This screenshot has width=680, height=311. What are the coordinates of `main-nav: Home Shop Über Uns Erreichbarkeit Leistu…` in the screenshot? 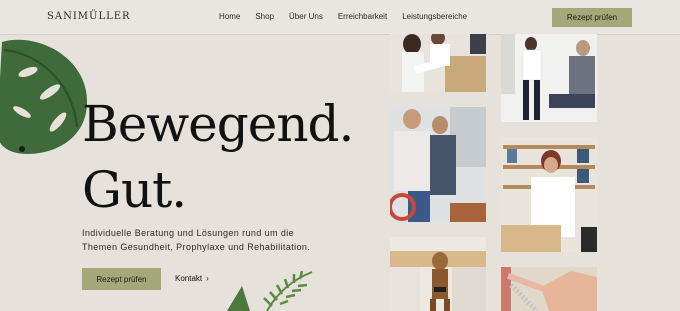 It's located at (343, 16).